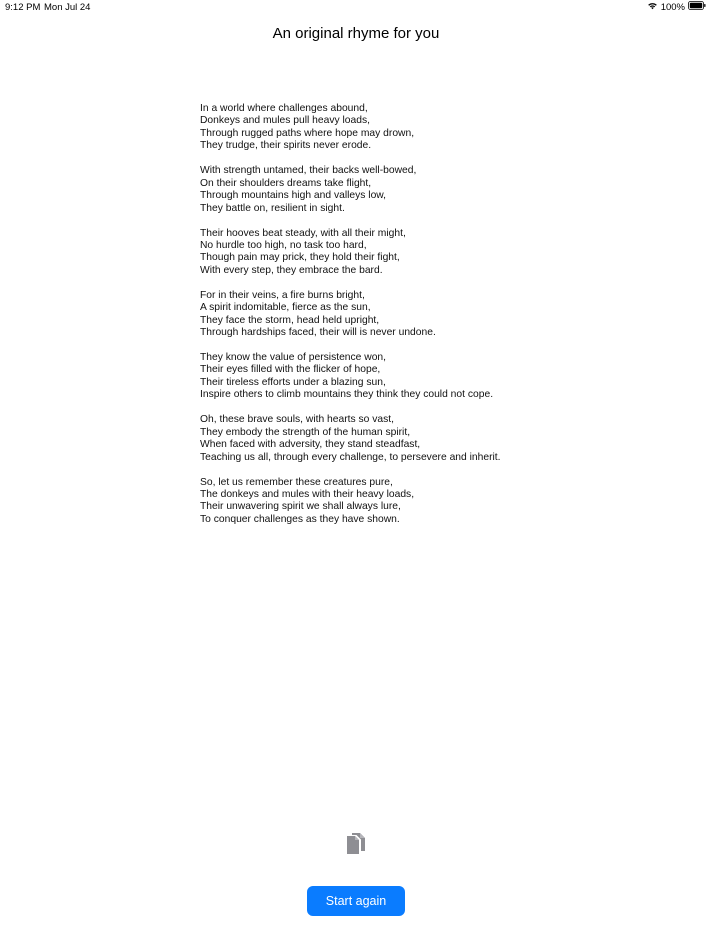 This screenshot has height=950, width=712. Describe the element at coordinates (290, 320) in the screenshot. I see `poem-line: They face the storm, head held upright,` at that location.